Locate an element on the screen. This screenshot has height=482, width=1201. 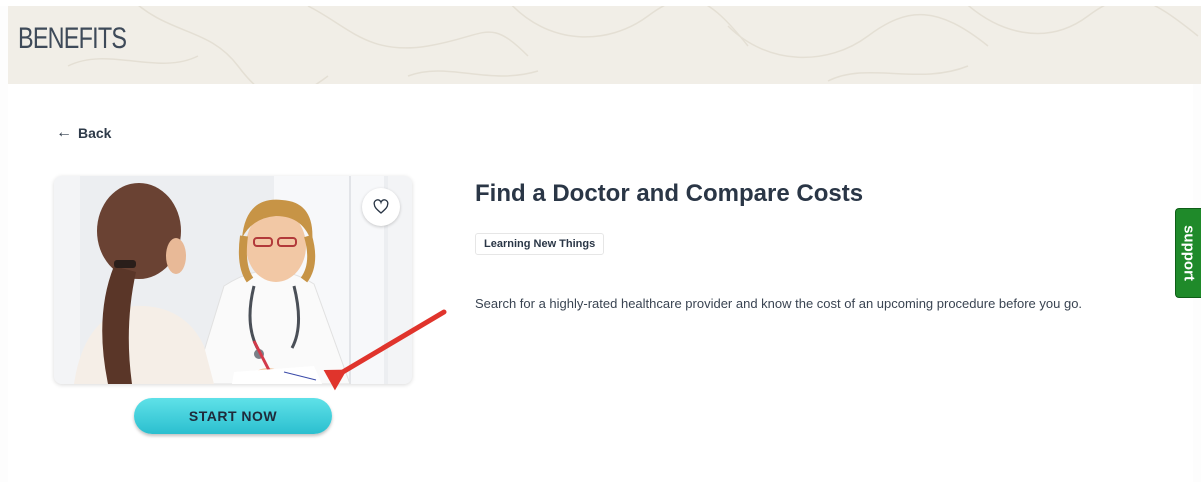
start-now-button: START NOW is located at coordinates (233, 416).